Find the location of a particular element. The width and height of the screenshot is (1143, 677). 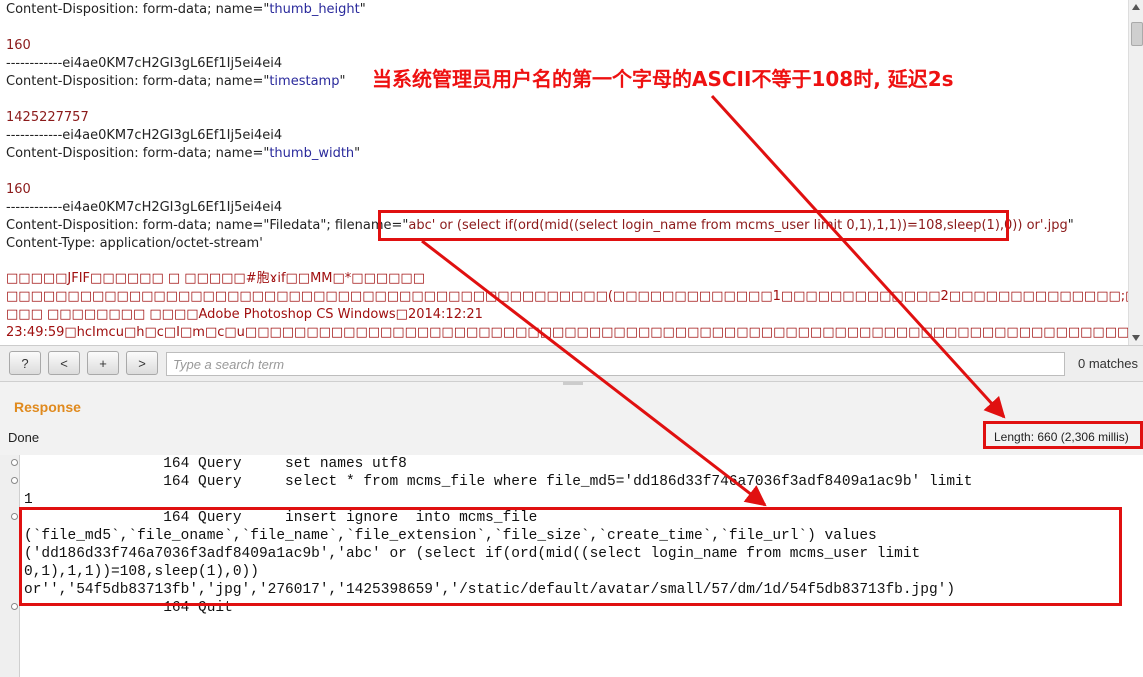

next-button: > is located at coordinates (142, 363).